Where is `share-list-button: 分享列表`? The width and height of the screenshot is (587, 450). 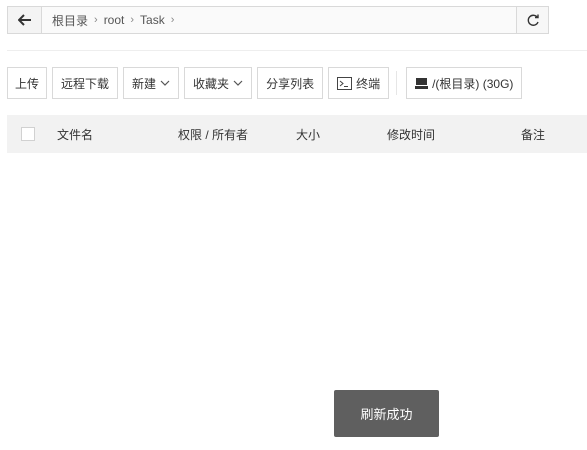
share-list-button: 分享列表 is located at coordinates (290, 83).